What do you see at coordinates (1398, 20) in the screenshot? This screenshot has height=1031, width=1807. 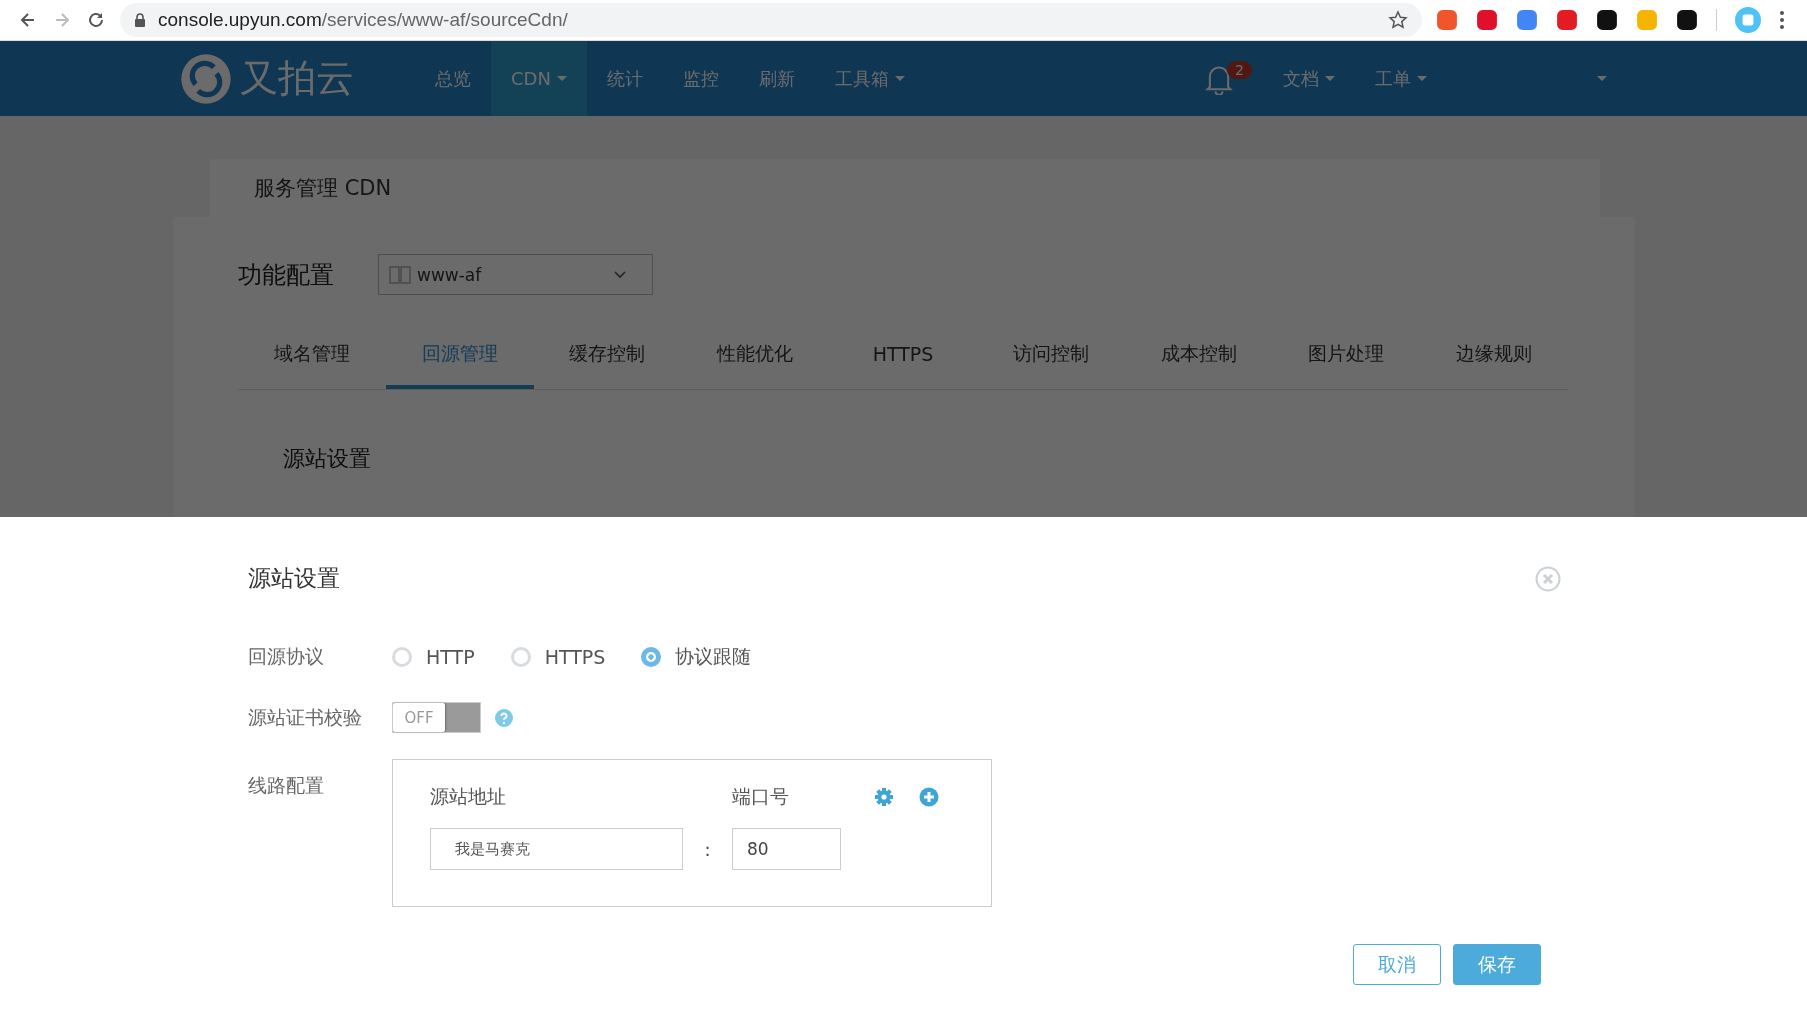 I see `star-icon` at bounding box center [1398, 20].